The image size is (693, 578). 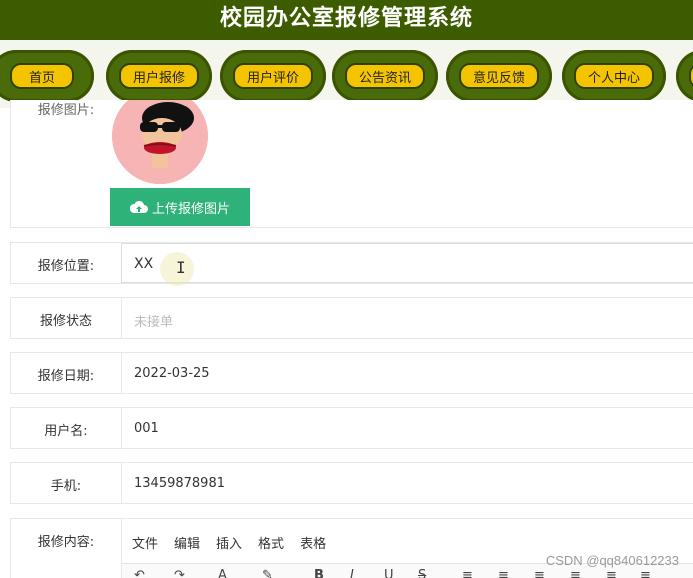 I want to click on app-header: 校园办公室报修管理系统, so click(x=346, y=20).